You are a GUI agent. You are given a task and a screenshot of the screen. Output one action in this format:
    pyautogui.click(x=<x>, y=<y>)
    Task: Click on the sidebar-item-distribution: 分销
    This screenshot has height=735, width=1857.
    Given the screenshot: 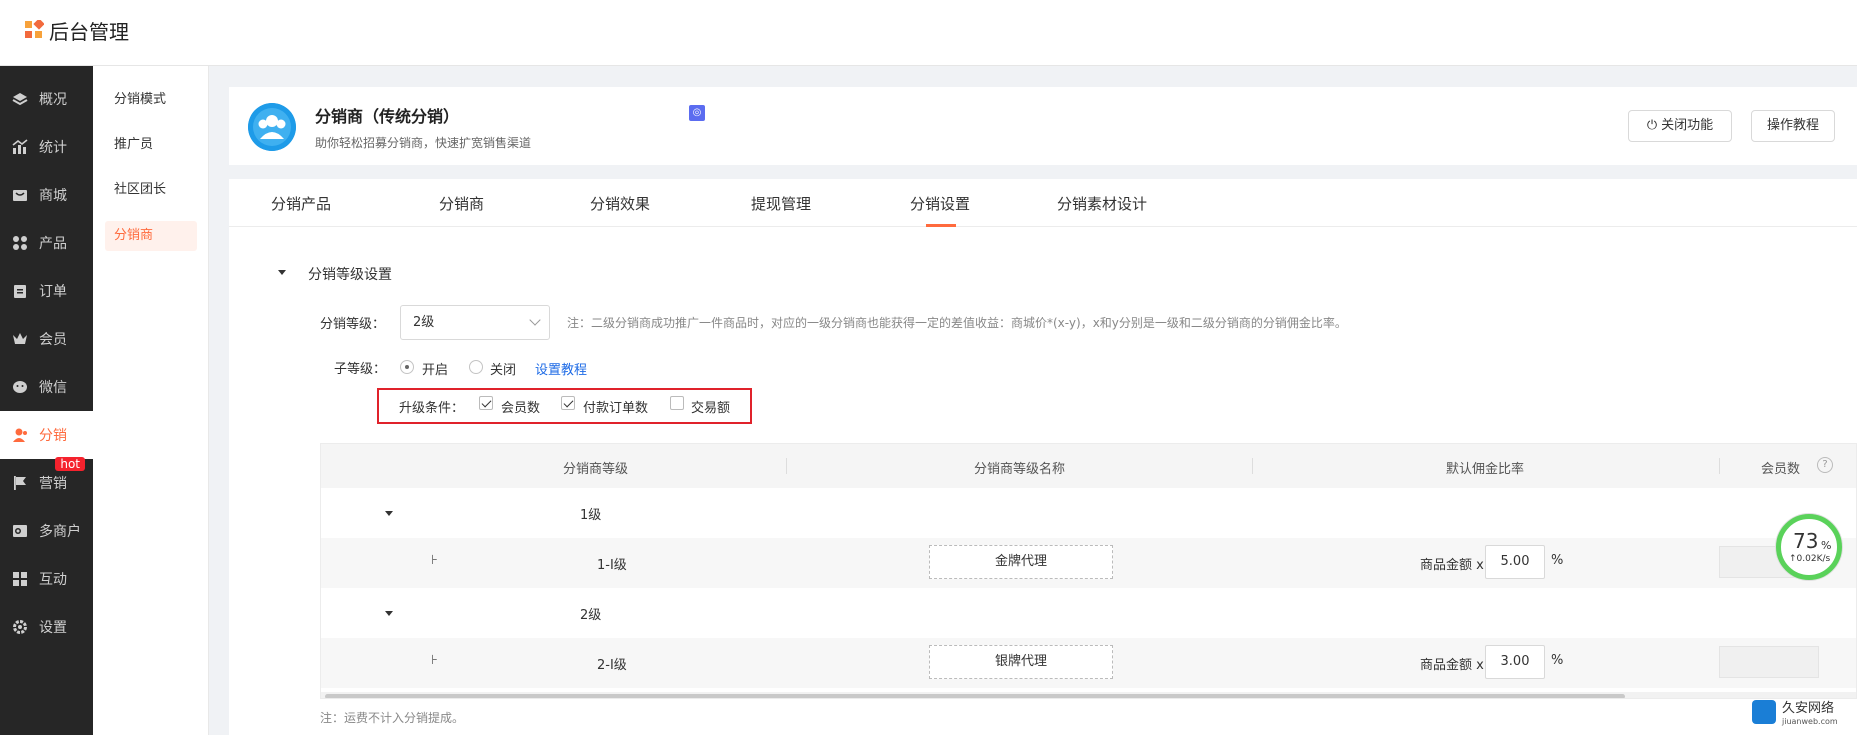 What is the action you would take?
    pyautogui.click(x=46, y=435)
    